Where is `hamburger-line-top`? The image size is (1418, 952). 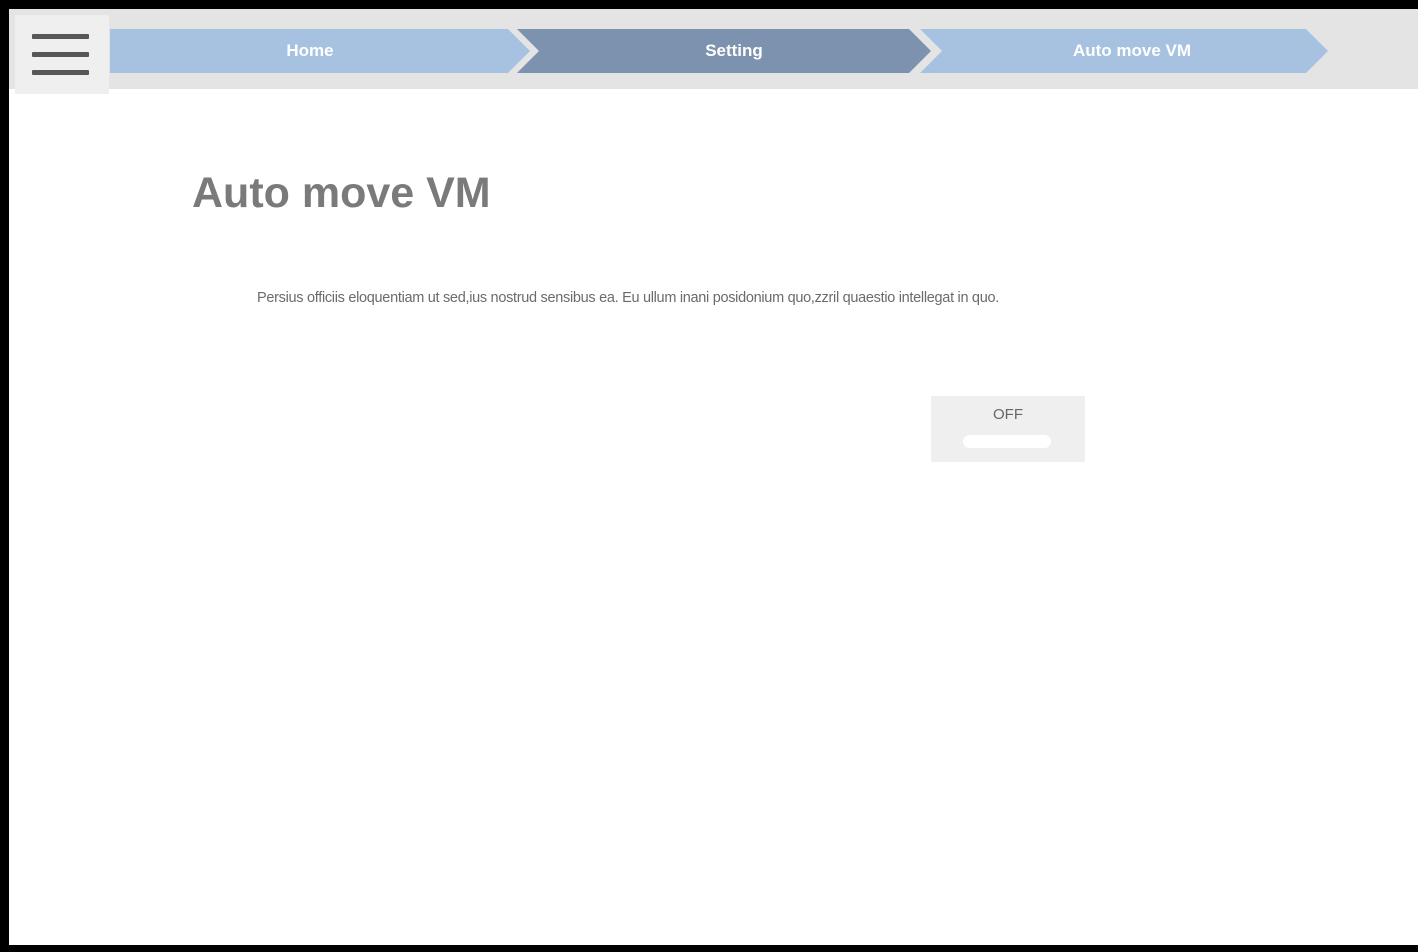
hamburger-line-top is located at coordinates (60, 36).